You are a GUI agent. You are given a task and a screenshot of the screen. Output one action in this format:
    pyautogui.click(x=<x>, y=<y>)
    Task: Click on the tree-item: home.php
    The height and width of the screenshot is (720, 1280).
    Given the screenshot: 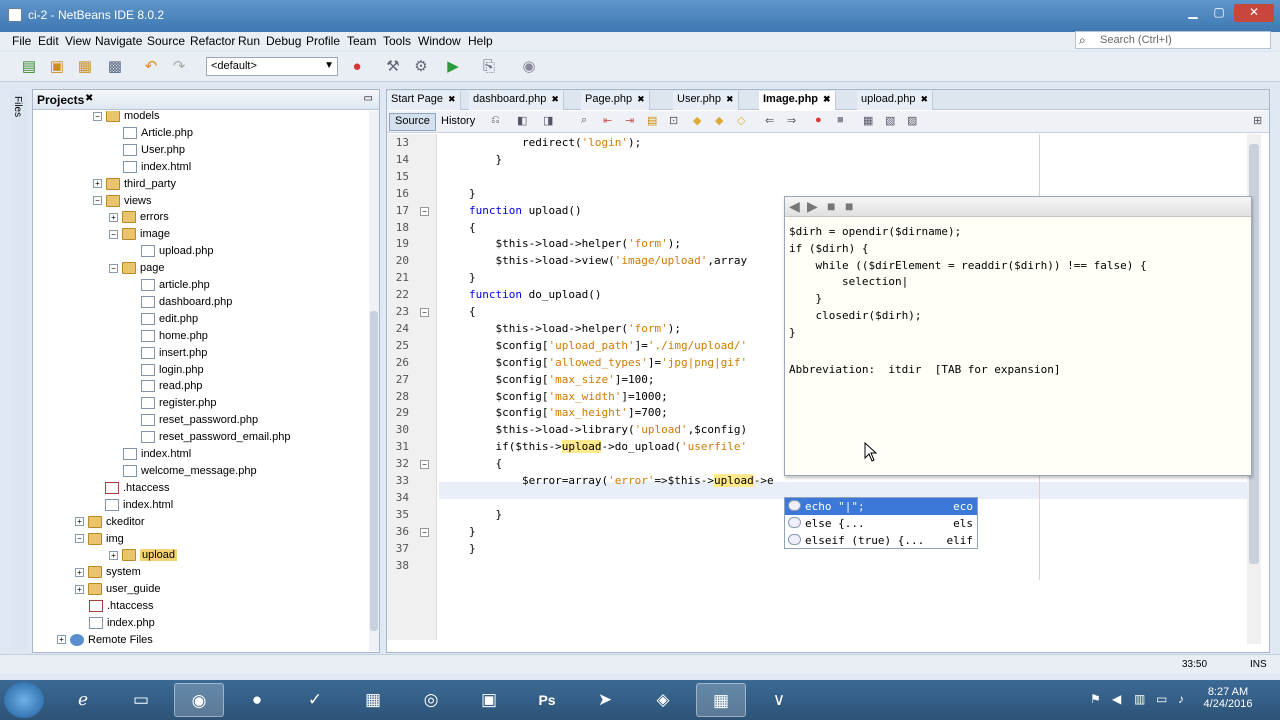 What is the action you would take?
    pyautogui.click(x=174, y=338)
    